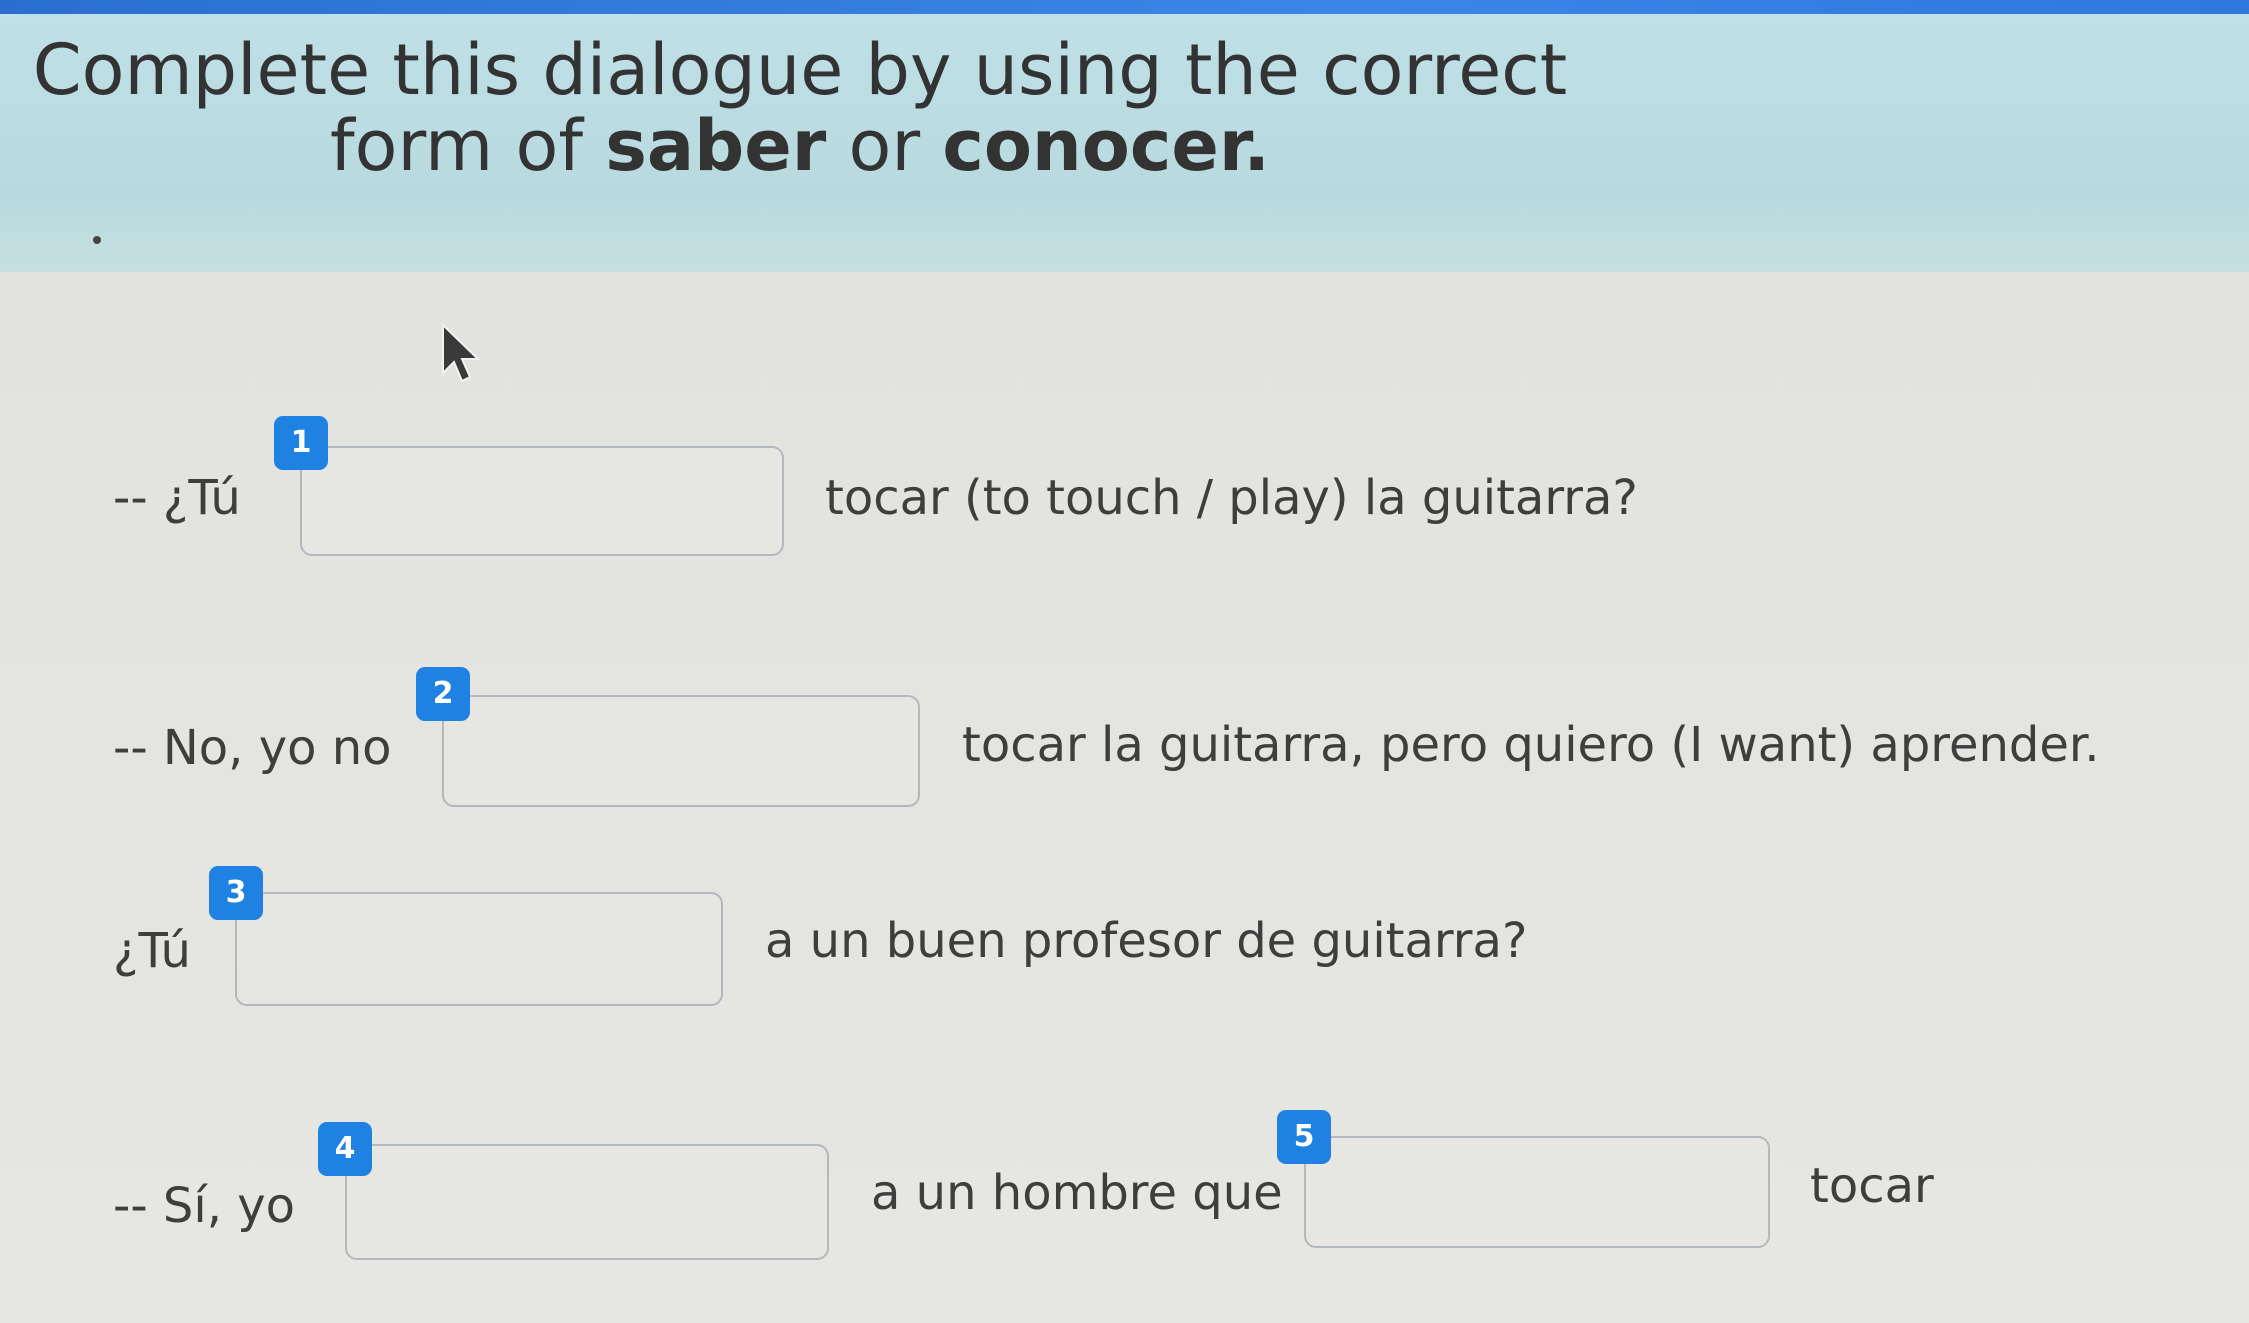 Image resolution: width=2249 pixels, height=1323 pixels. I want to click on line1-prefix: -- ¿Tú, so click(177, 498).